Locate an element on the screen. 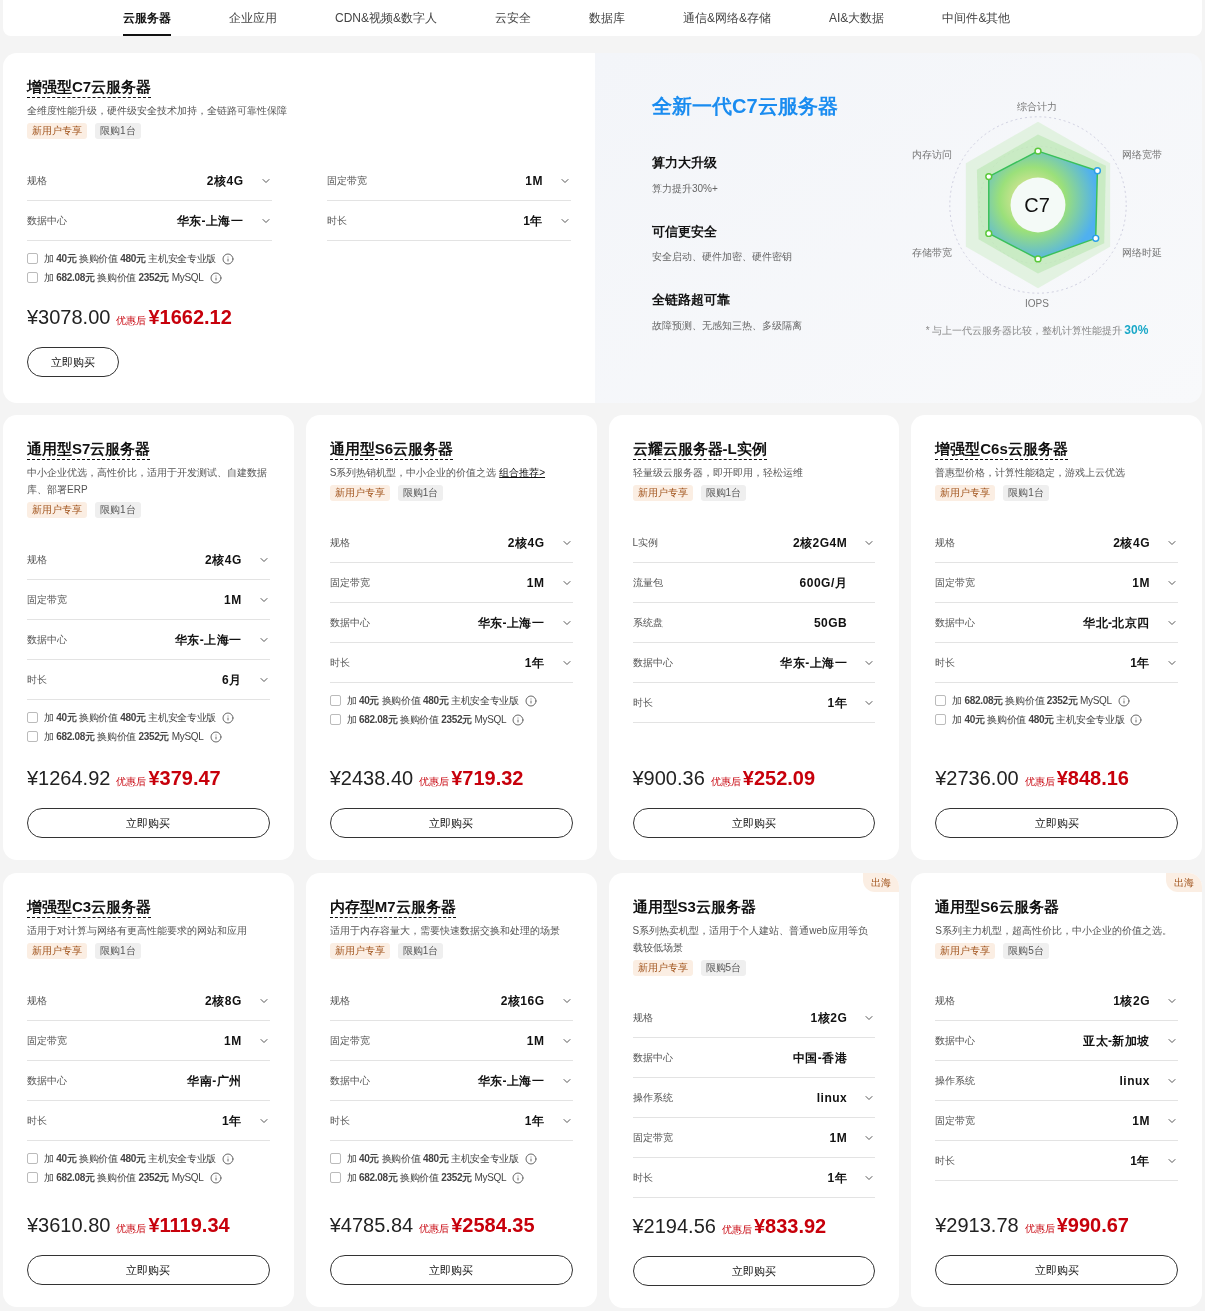  bundle-link: 组合推荐> is located at coordinates (522, 472).